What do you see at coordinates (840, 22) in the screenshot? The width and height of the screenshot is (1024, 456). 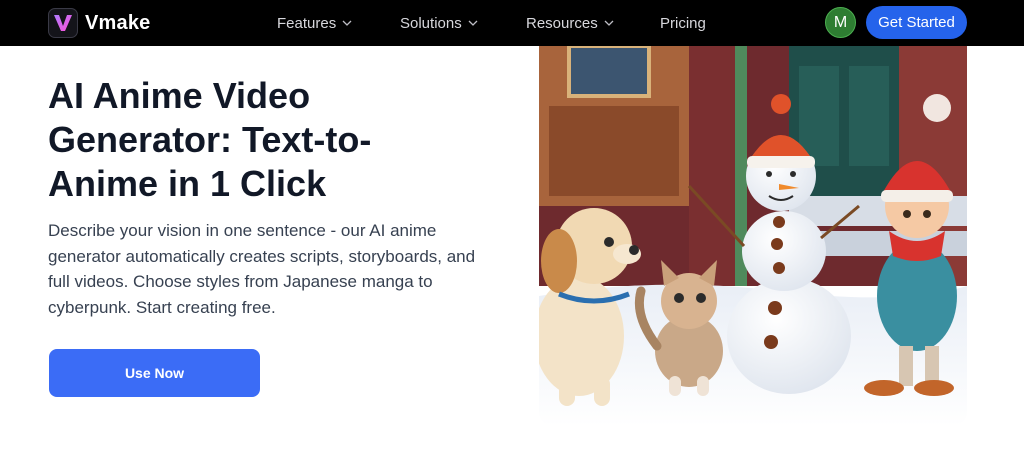 I see `user-avatar: M` at bounding box center [840, 22].